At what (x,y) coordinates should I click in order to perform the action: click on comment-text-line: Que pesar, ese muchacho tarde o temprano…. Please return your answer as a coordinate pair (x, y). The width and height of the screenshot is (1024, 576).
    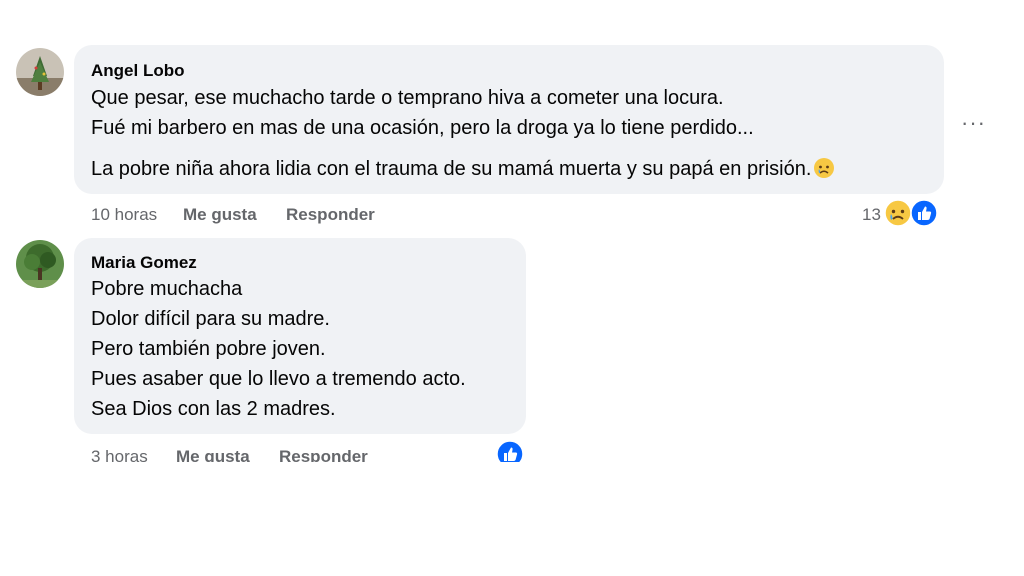
    Looking at the image, I should click on (407, 98).